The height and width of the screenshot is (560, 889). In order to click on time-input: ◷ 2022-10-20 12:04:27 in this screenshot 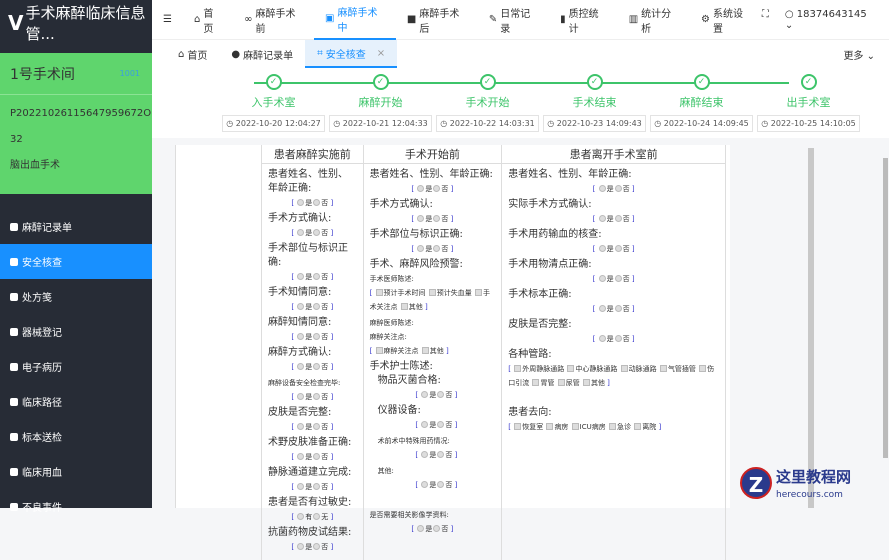, I will do `click(273, 123)`.